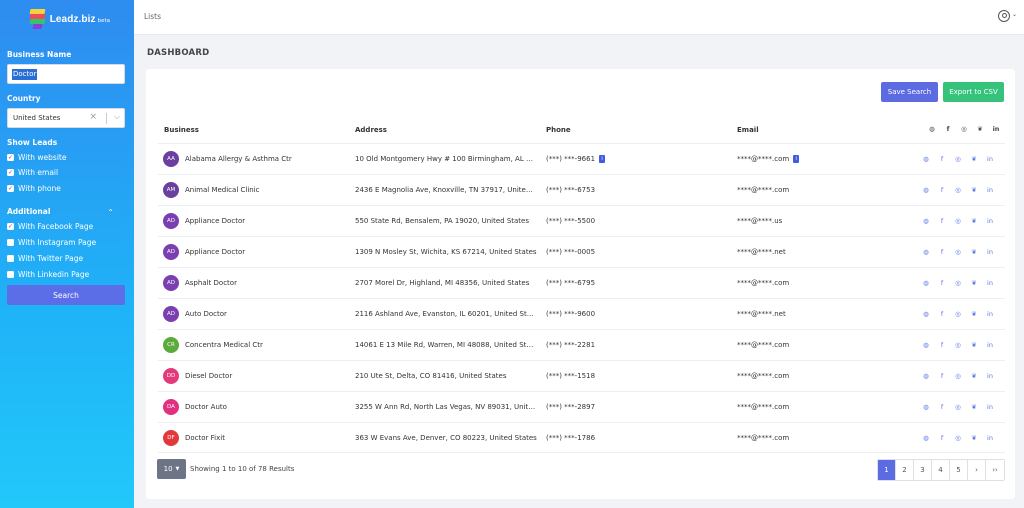  I want to click on breadcrumb: Lists, so click(152, 16).